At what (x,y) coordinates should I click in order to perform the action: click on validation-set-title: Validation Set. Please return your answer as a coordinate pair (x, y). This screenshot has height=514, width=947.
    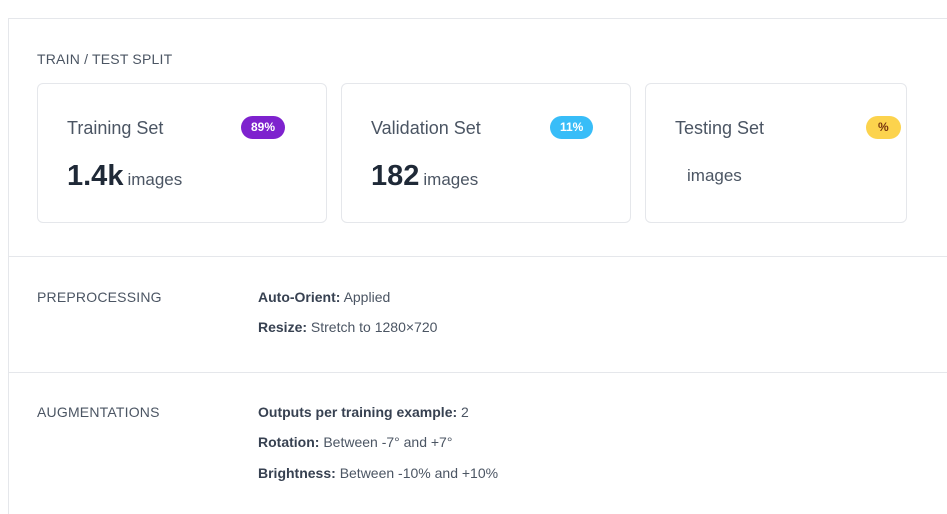
    Looking at the image, I should click on (426, 128).